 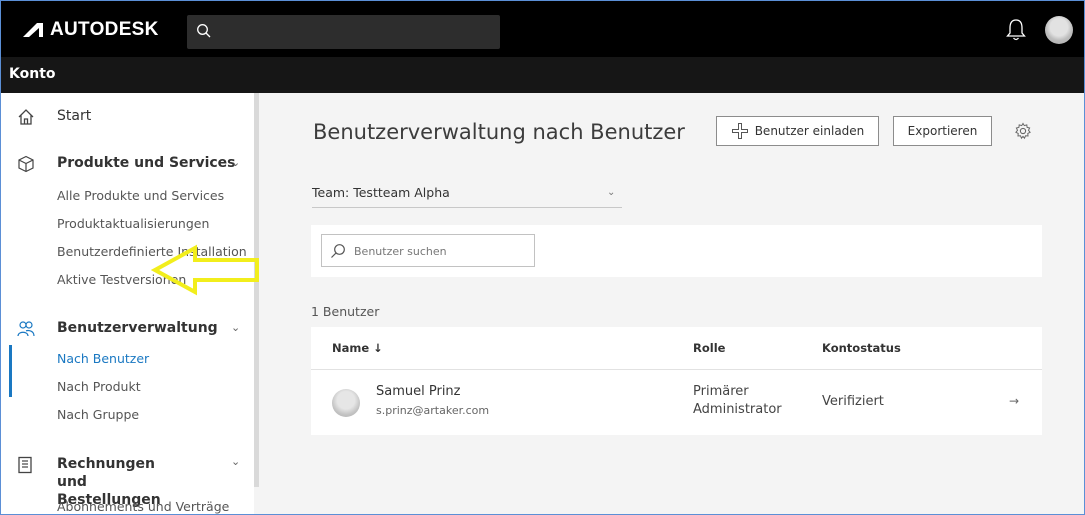 What do you see at coordinates (401, 192) in the screenshot?
I see `team-value: Testteam Alpha` at bounding box center [401, 192].